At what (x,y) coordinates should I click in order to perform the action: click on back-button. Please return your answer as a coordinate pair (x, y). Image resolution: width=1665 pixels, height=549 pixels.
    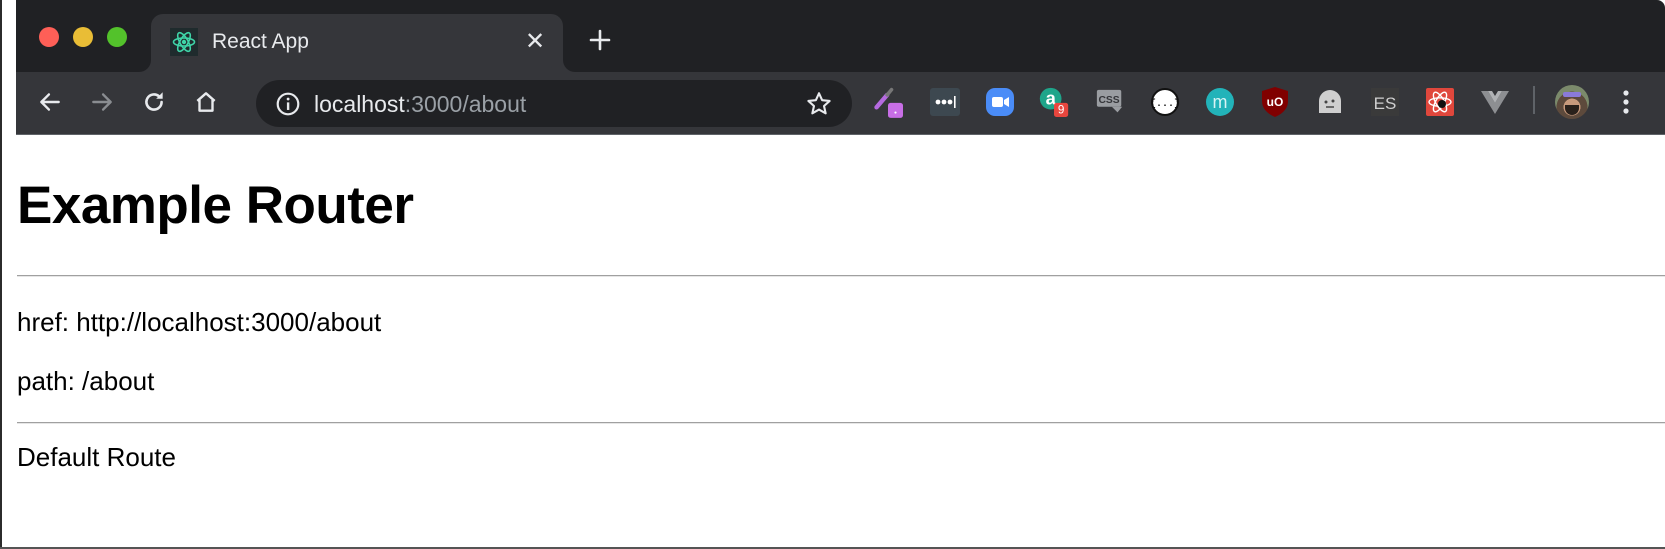
    Looking at the image, I should click on (50, 102).